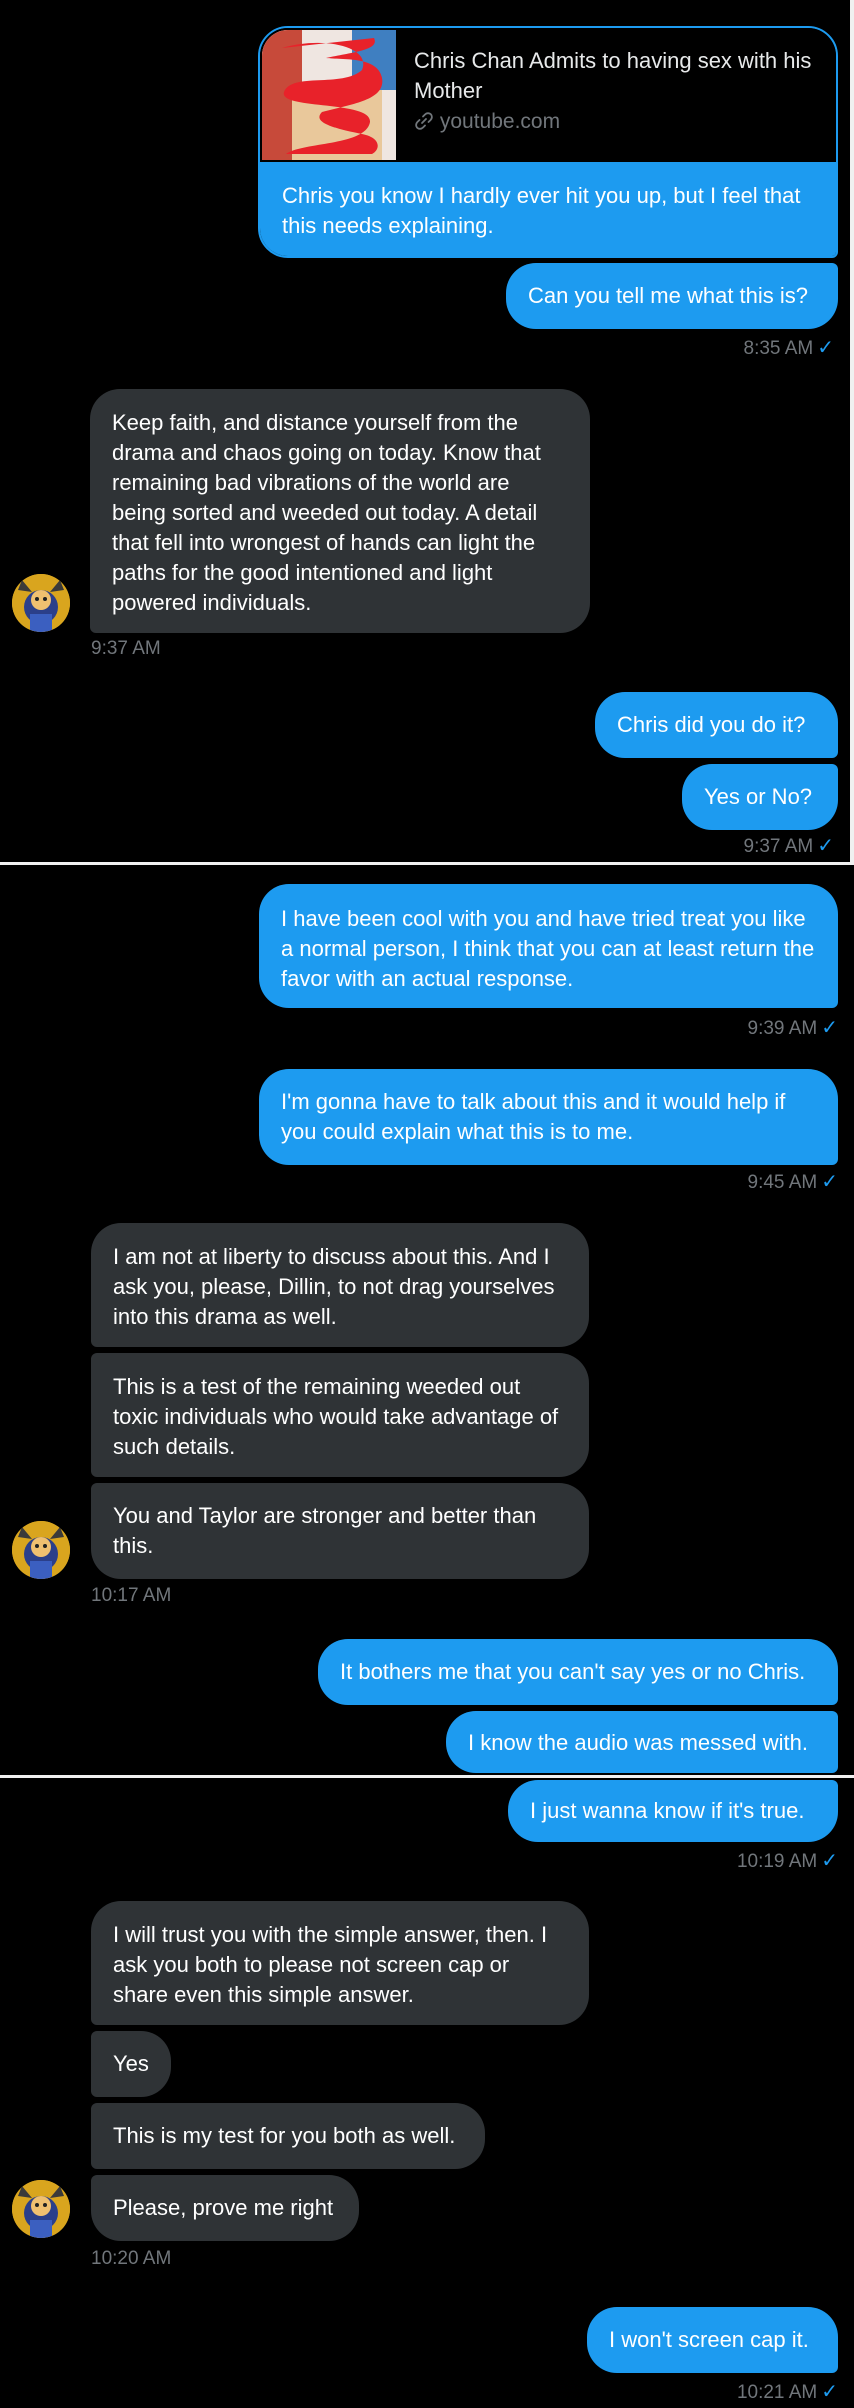 Image resolution: width=854 pixels, height=2408 pixels. Describe the element at coordinates (672, 296) in the screenshot. I see `message-bubble: Can you tell me what this is?` at that location.